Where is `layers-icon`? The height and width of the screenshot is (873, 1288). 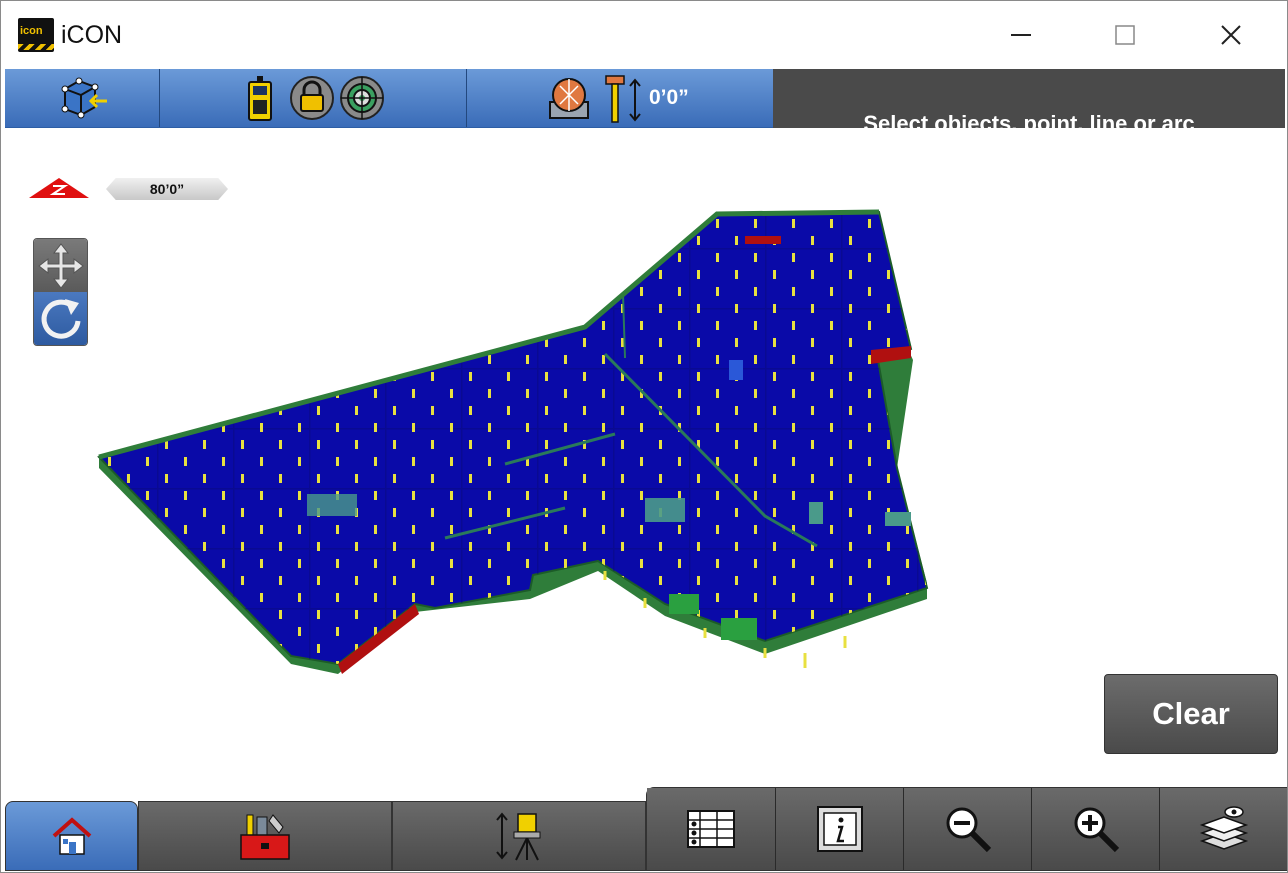 layers-icon is located at coordinates (1224, 828).